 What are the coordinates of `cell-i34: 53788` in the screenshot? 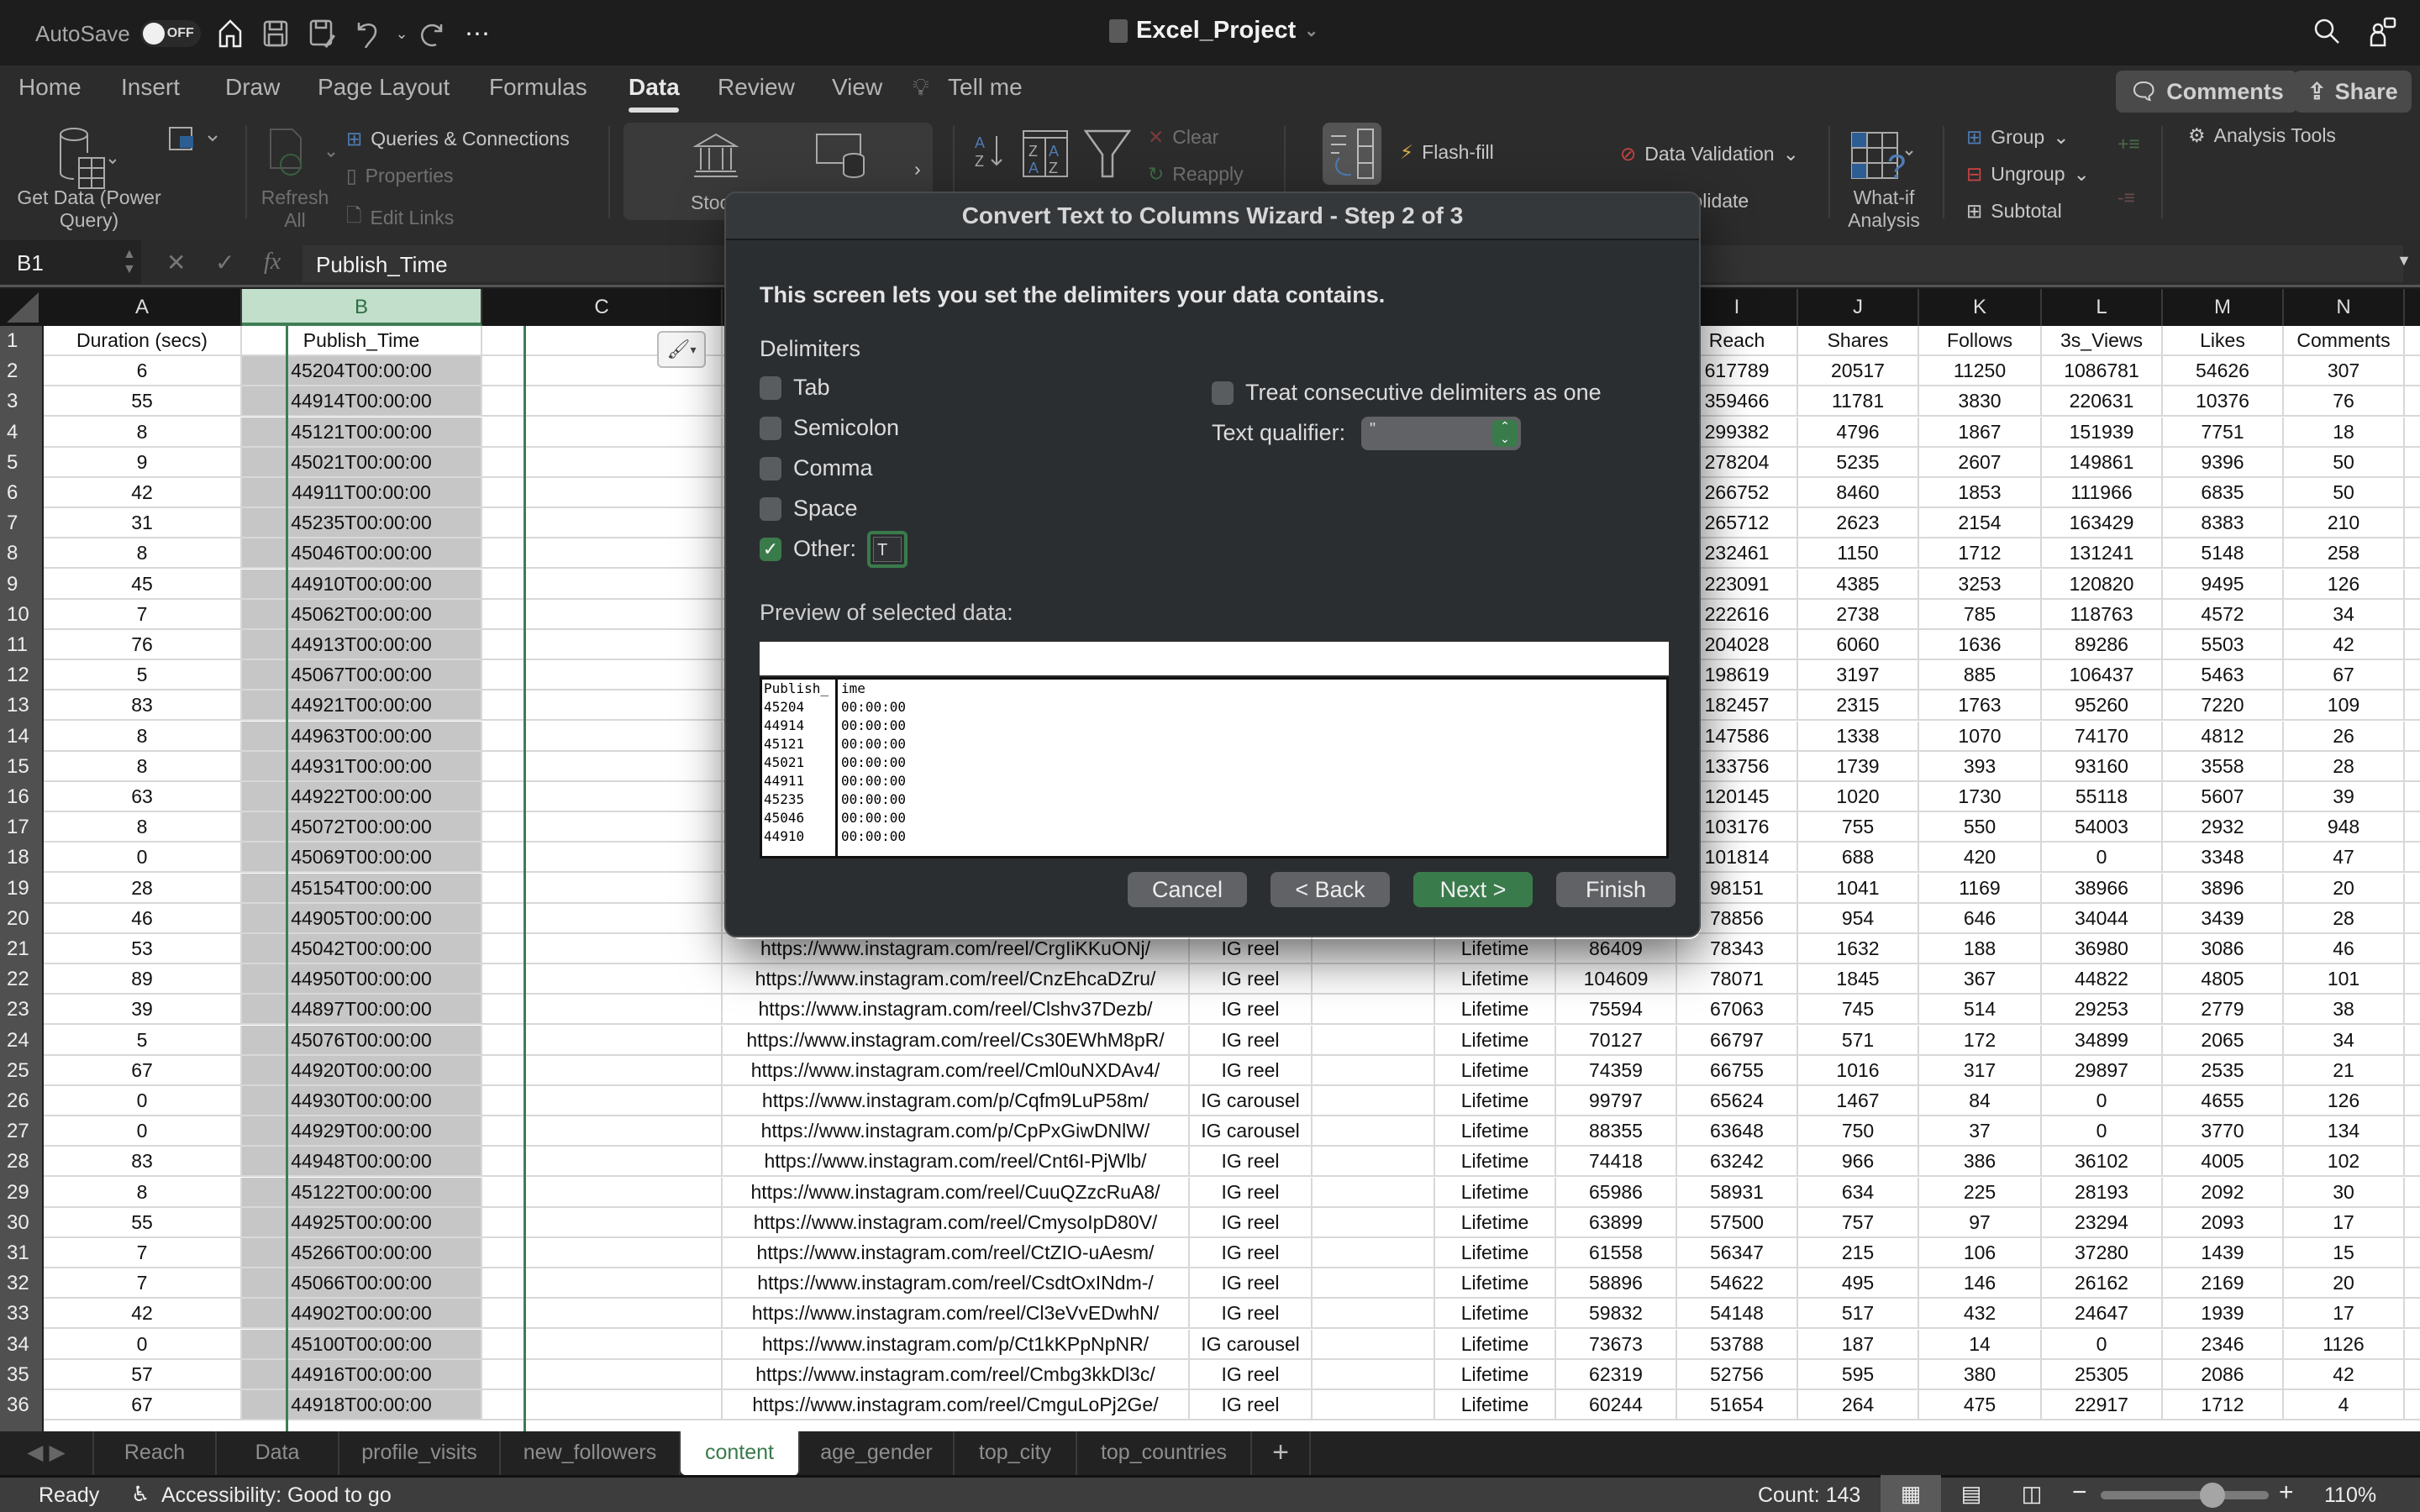 It's located at (1738, 1344).